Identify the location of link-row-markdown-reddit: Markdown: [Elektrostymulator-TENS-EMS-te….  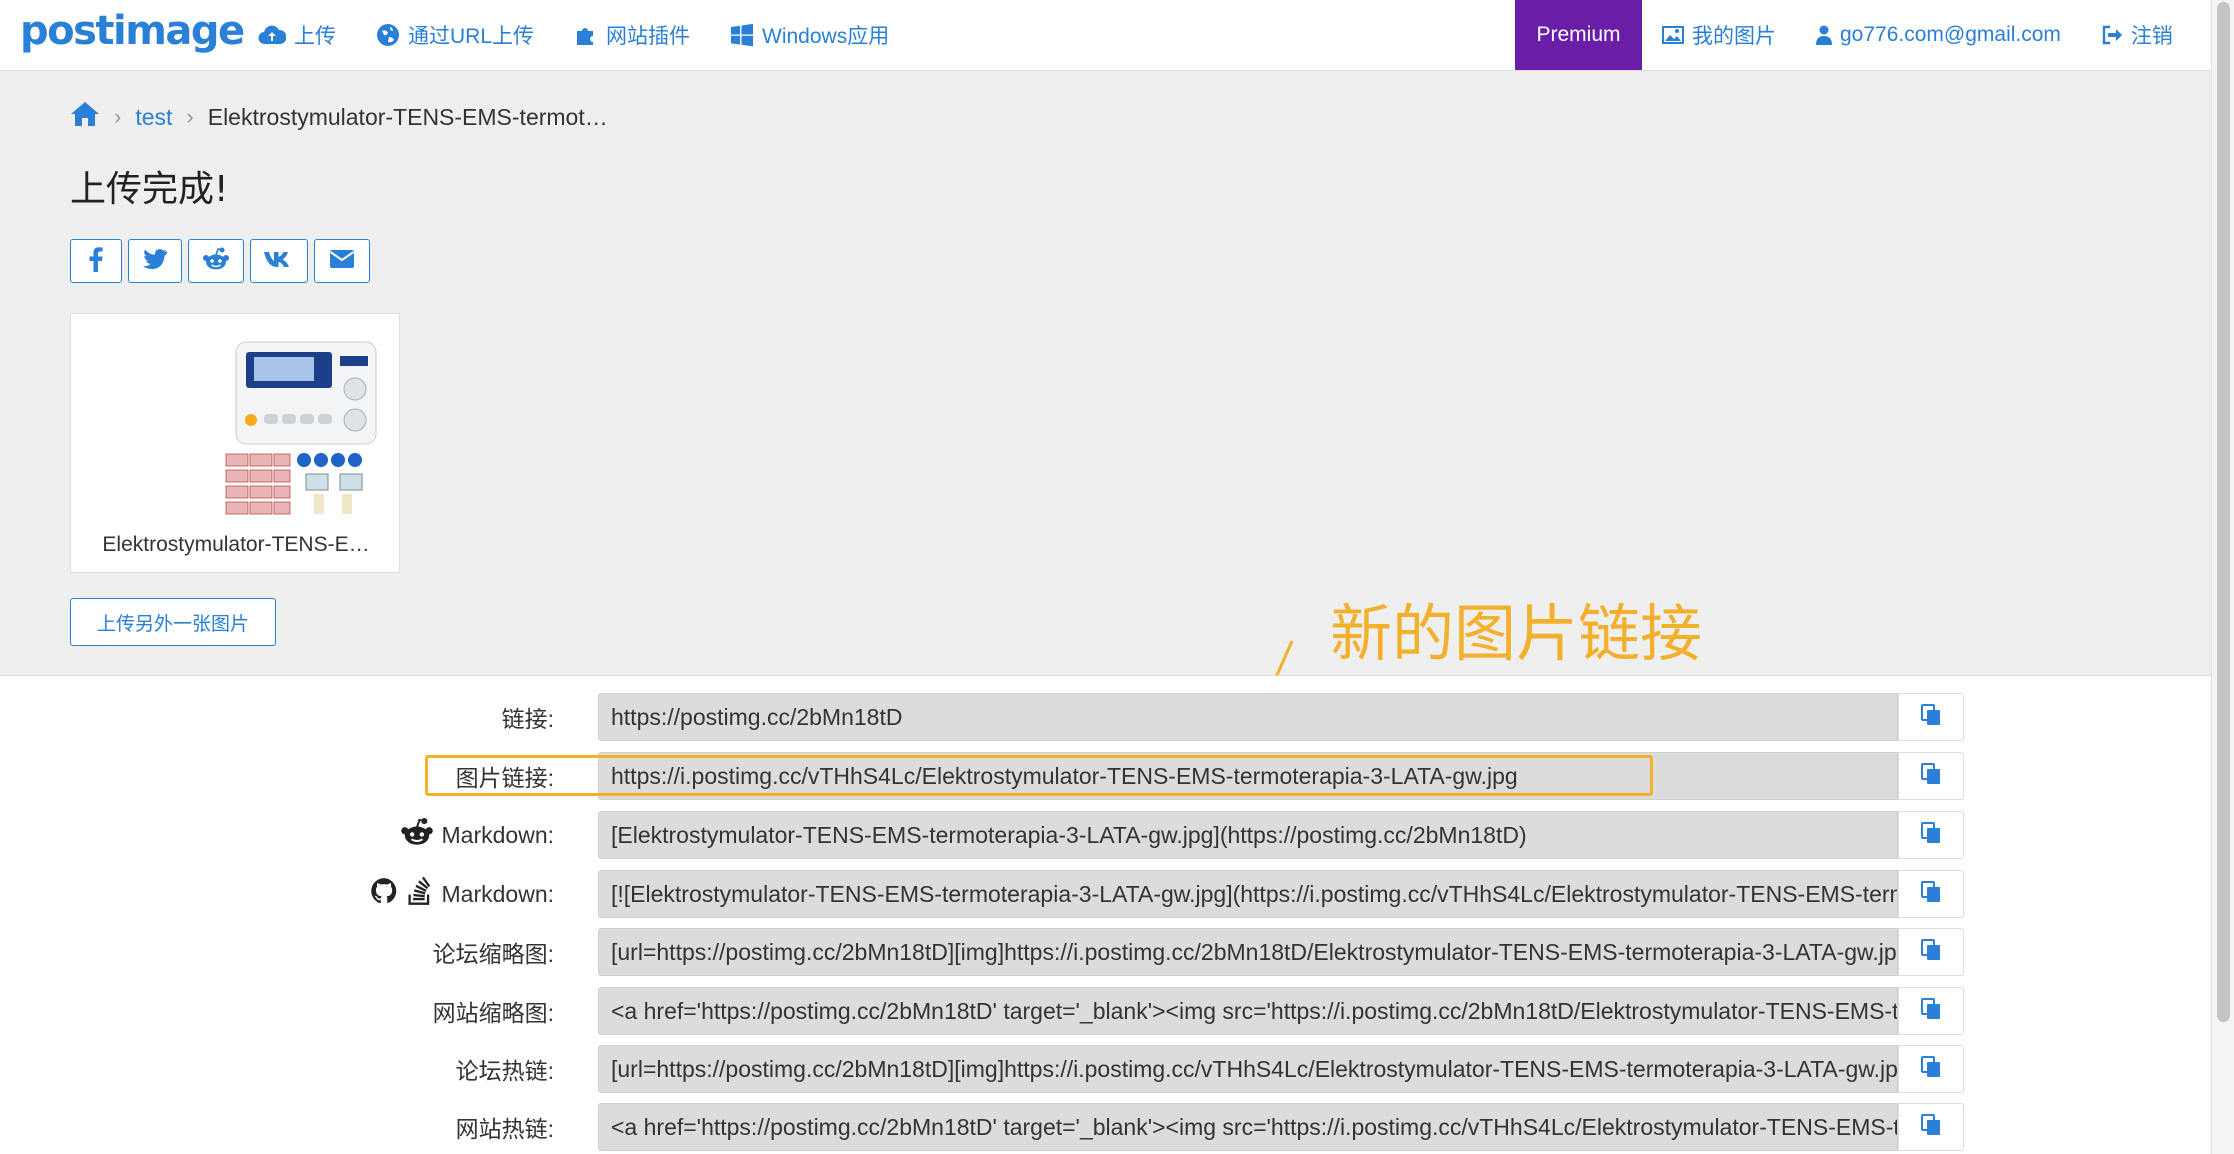
(1105, 835).